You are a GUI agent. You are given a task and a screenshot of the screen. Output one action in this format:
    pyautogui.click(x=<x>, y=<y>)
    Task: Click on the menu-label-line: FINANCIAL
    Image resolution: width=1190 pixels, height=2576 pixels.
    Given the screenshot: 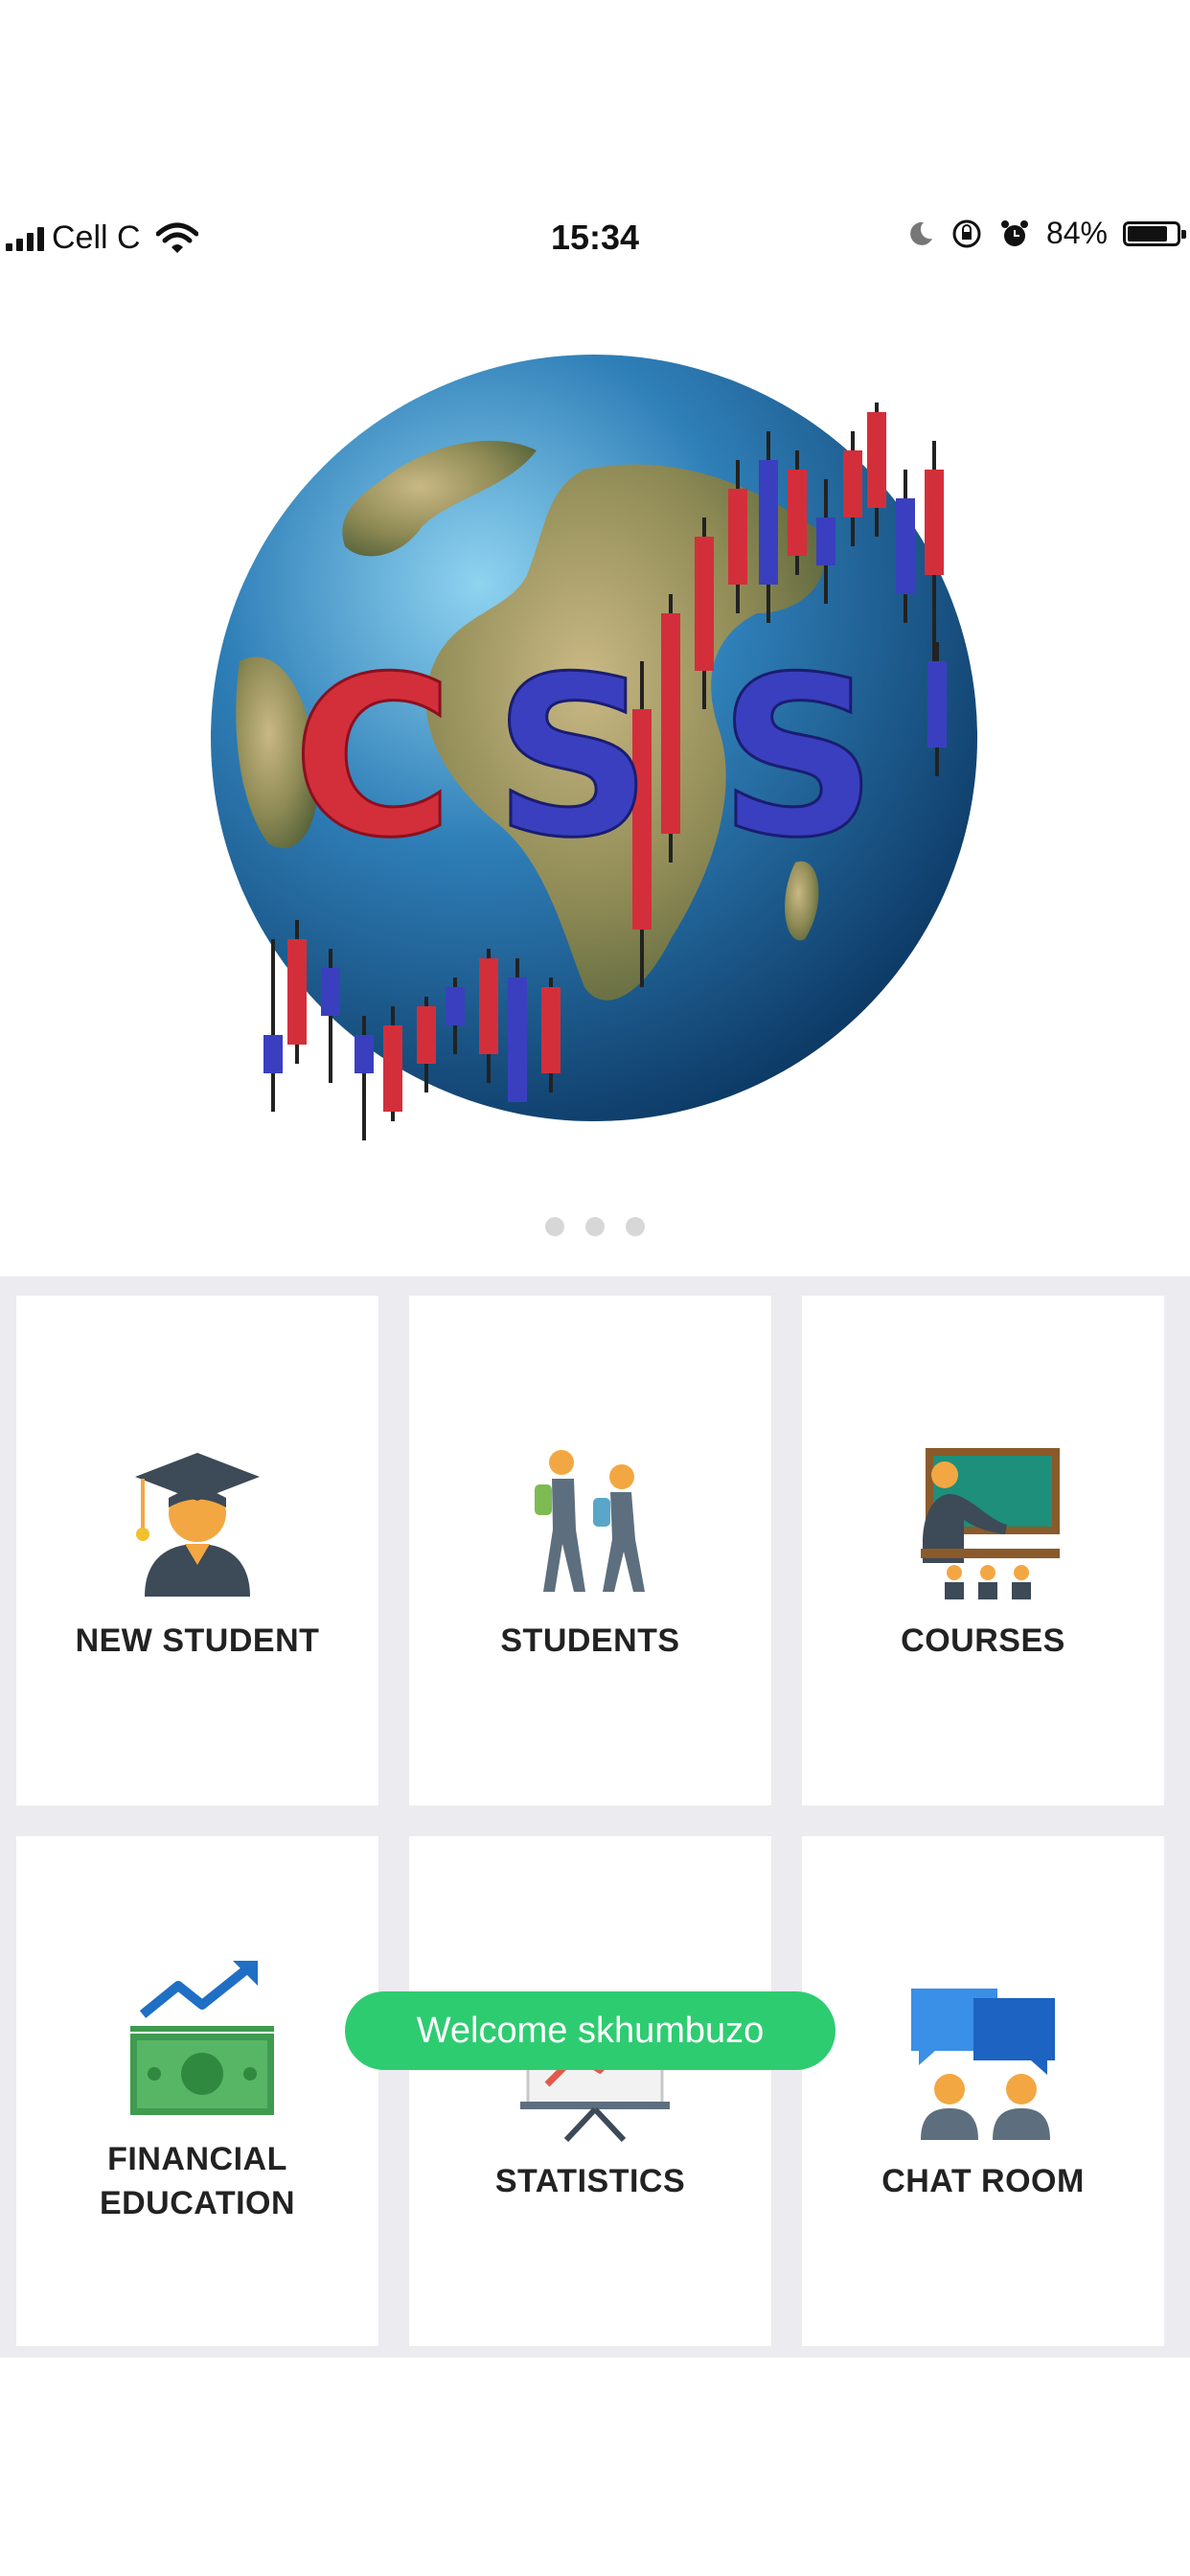 What is the action you would take?
    pyautogui.click(x=197, y=2159)
    